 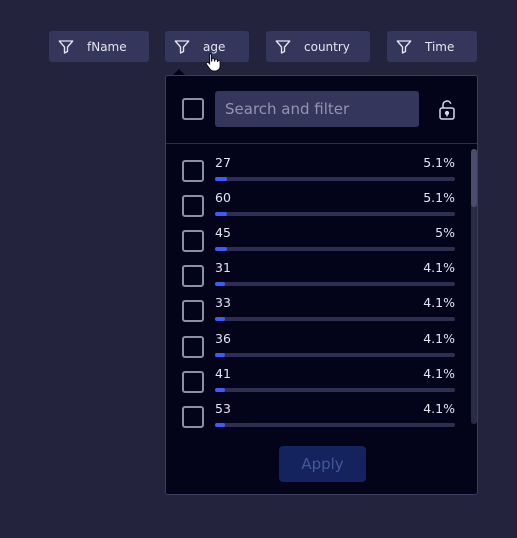 I want to click on filter-chip-time: Time, so click(x=432, y=46).